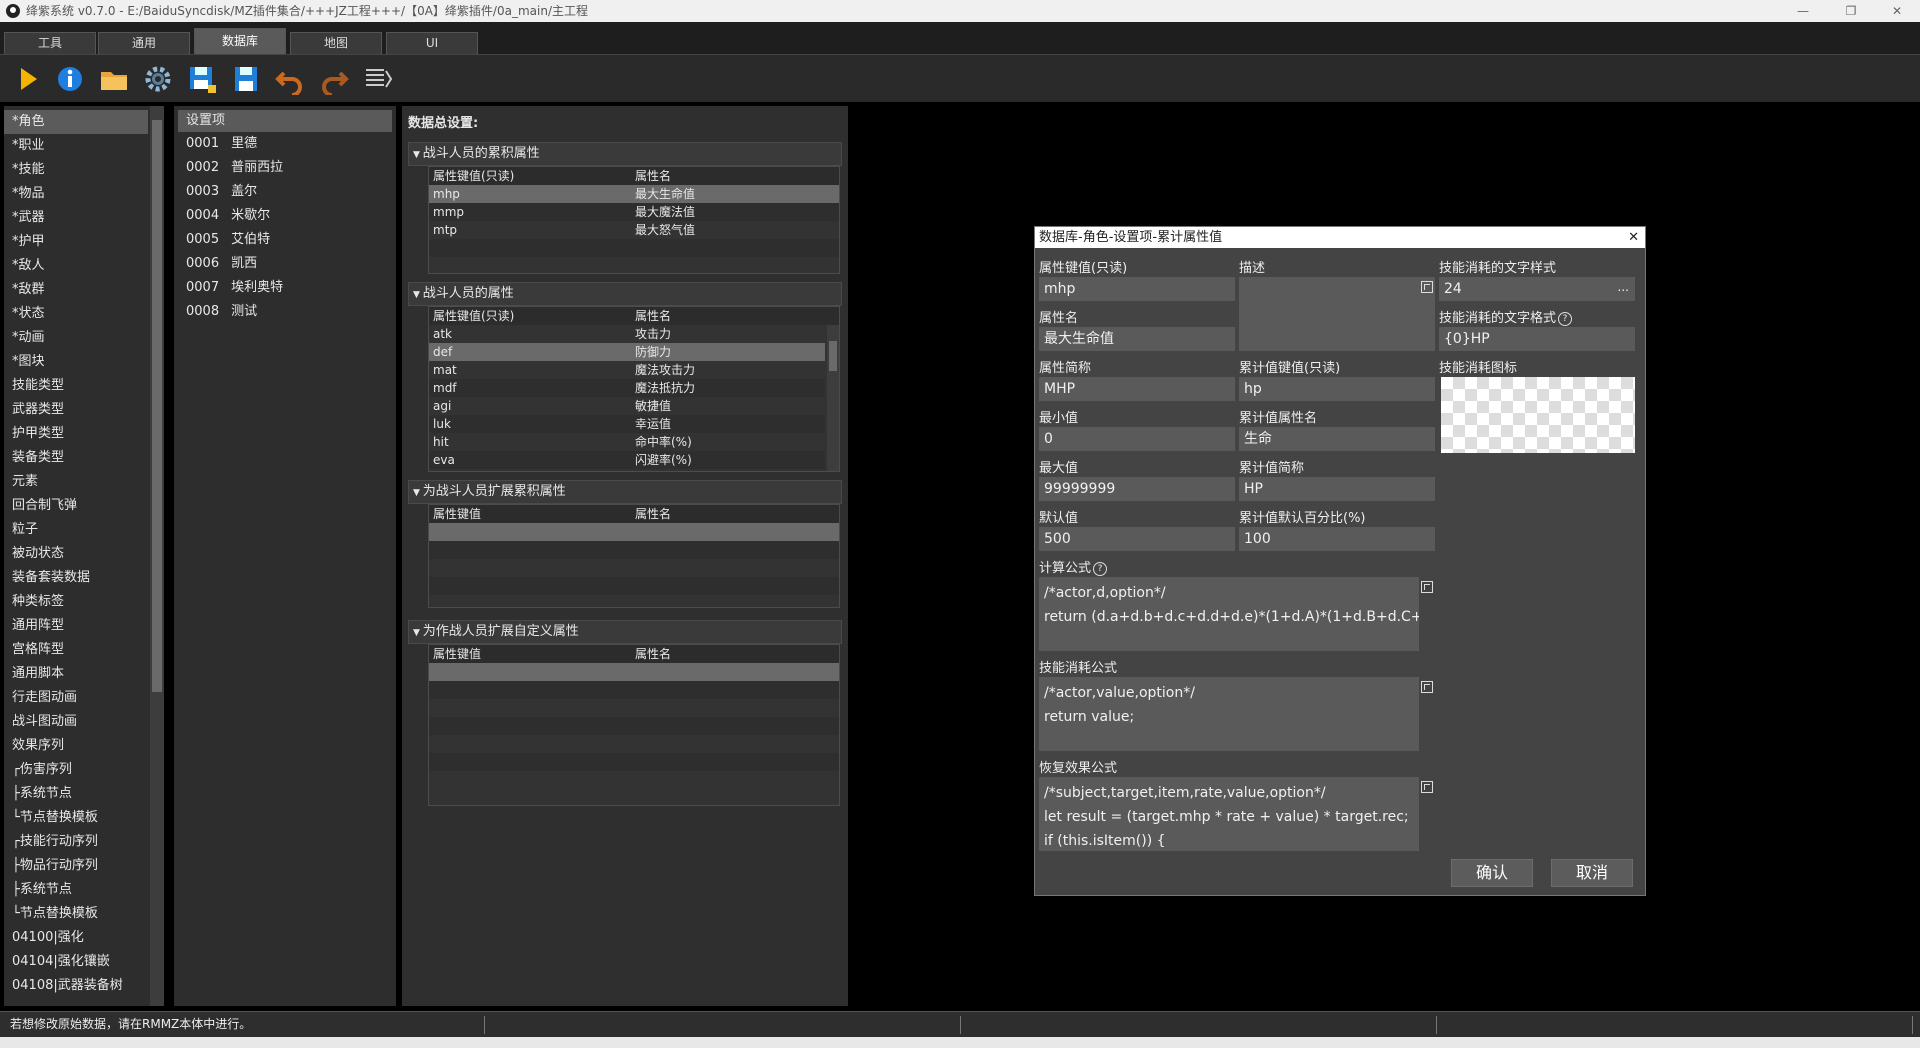 This screenshot has width=1920, height=1048. I want to click on entry-item: 0001 里德, so click(285, 144).